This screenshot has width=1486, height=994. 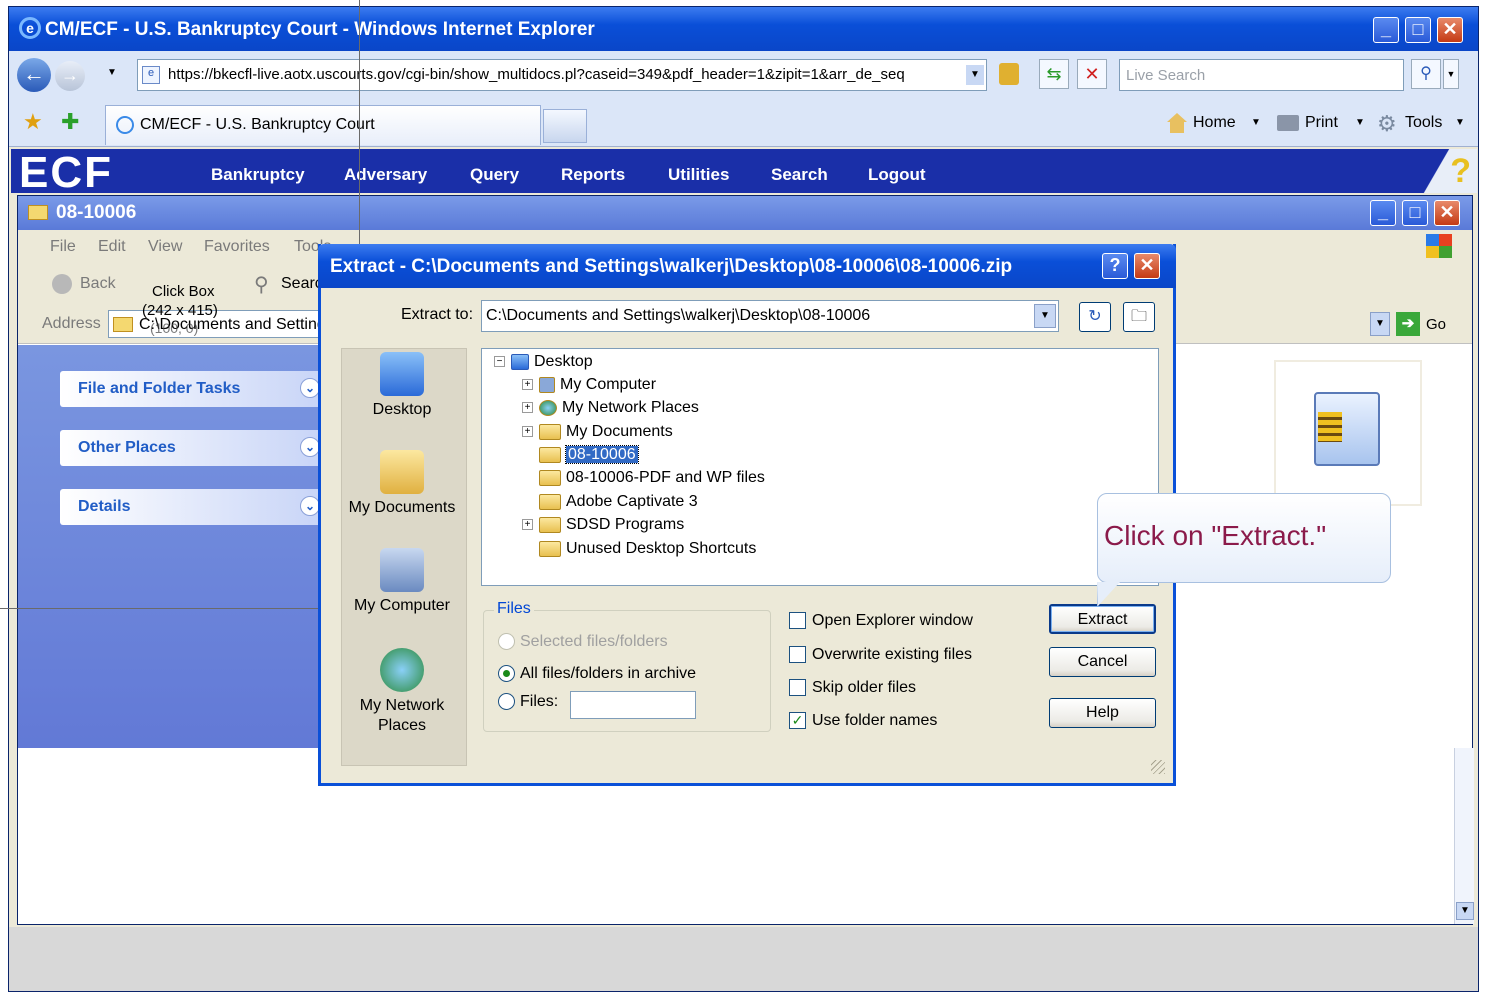 What do you see at coordinates (1054, 74) in the screenshot?
I see `refresh-icon: ⇆` at bounding box center [1054, 74].